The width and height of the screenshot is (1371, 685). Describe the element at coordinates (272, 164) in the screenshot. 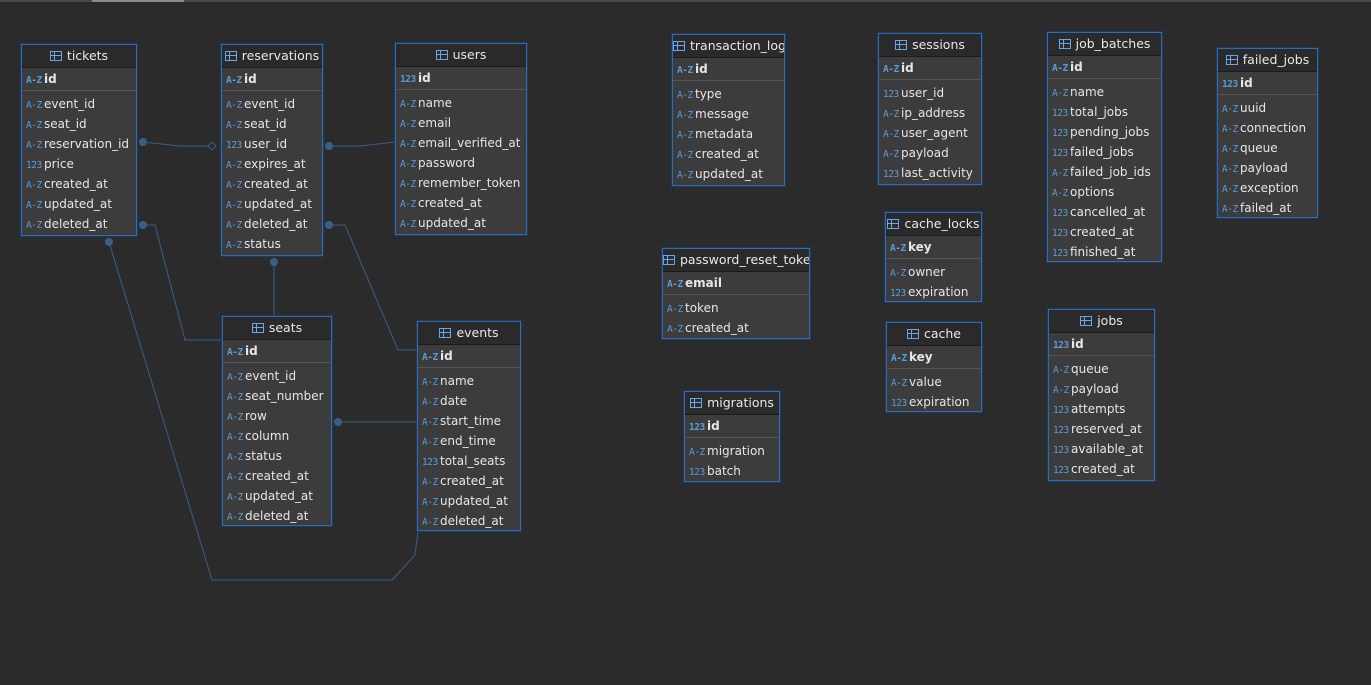

I see `column-row: A-Z expires_at` at that location.